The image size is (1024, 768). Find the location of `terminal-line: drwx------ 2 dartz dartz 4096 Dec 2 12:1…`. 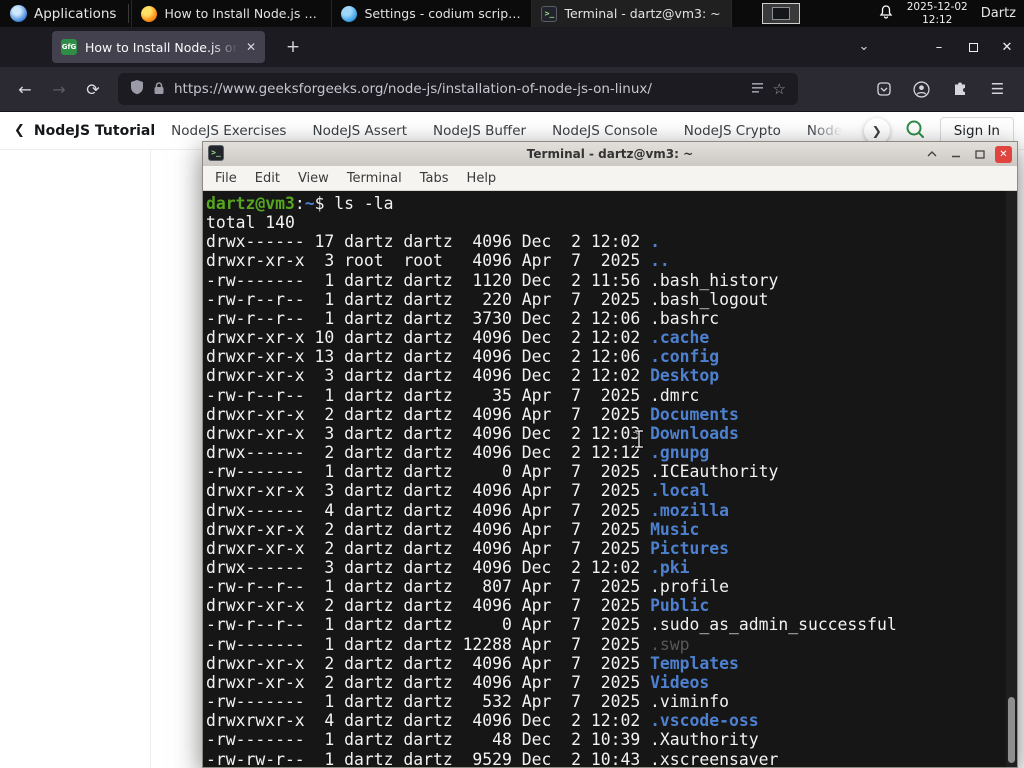

terminal-line: drwx------ 2 dartz dartz 4096 Dec 2 12:1… is located at coordinates (458, 453).